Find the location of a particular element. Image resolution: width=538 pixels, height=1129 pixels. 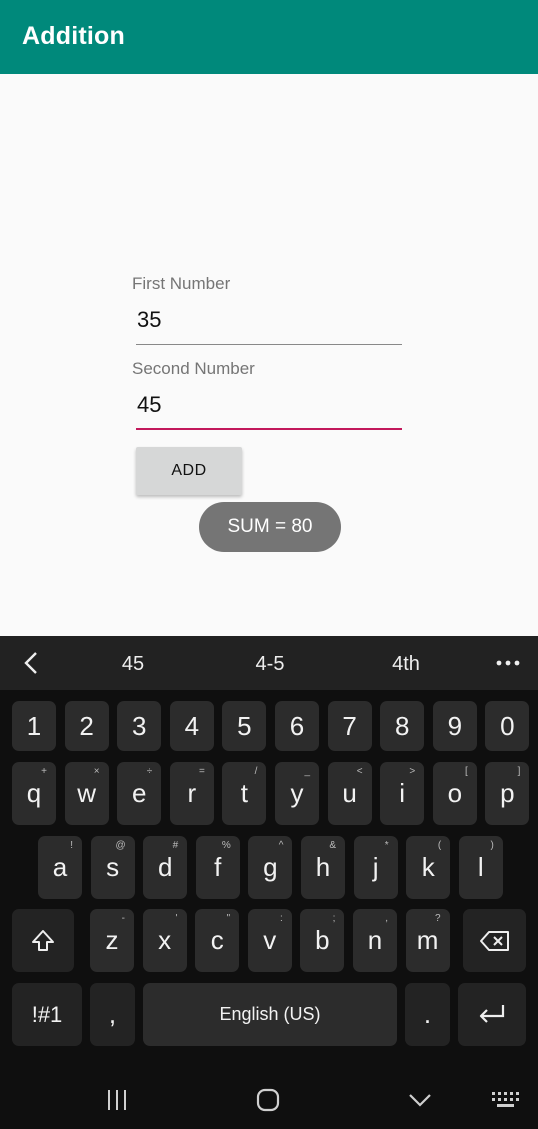

key-i: i > is located at coordinates (402, 793).